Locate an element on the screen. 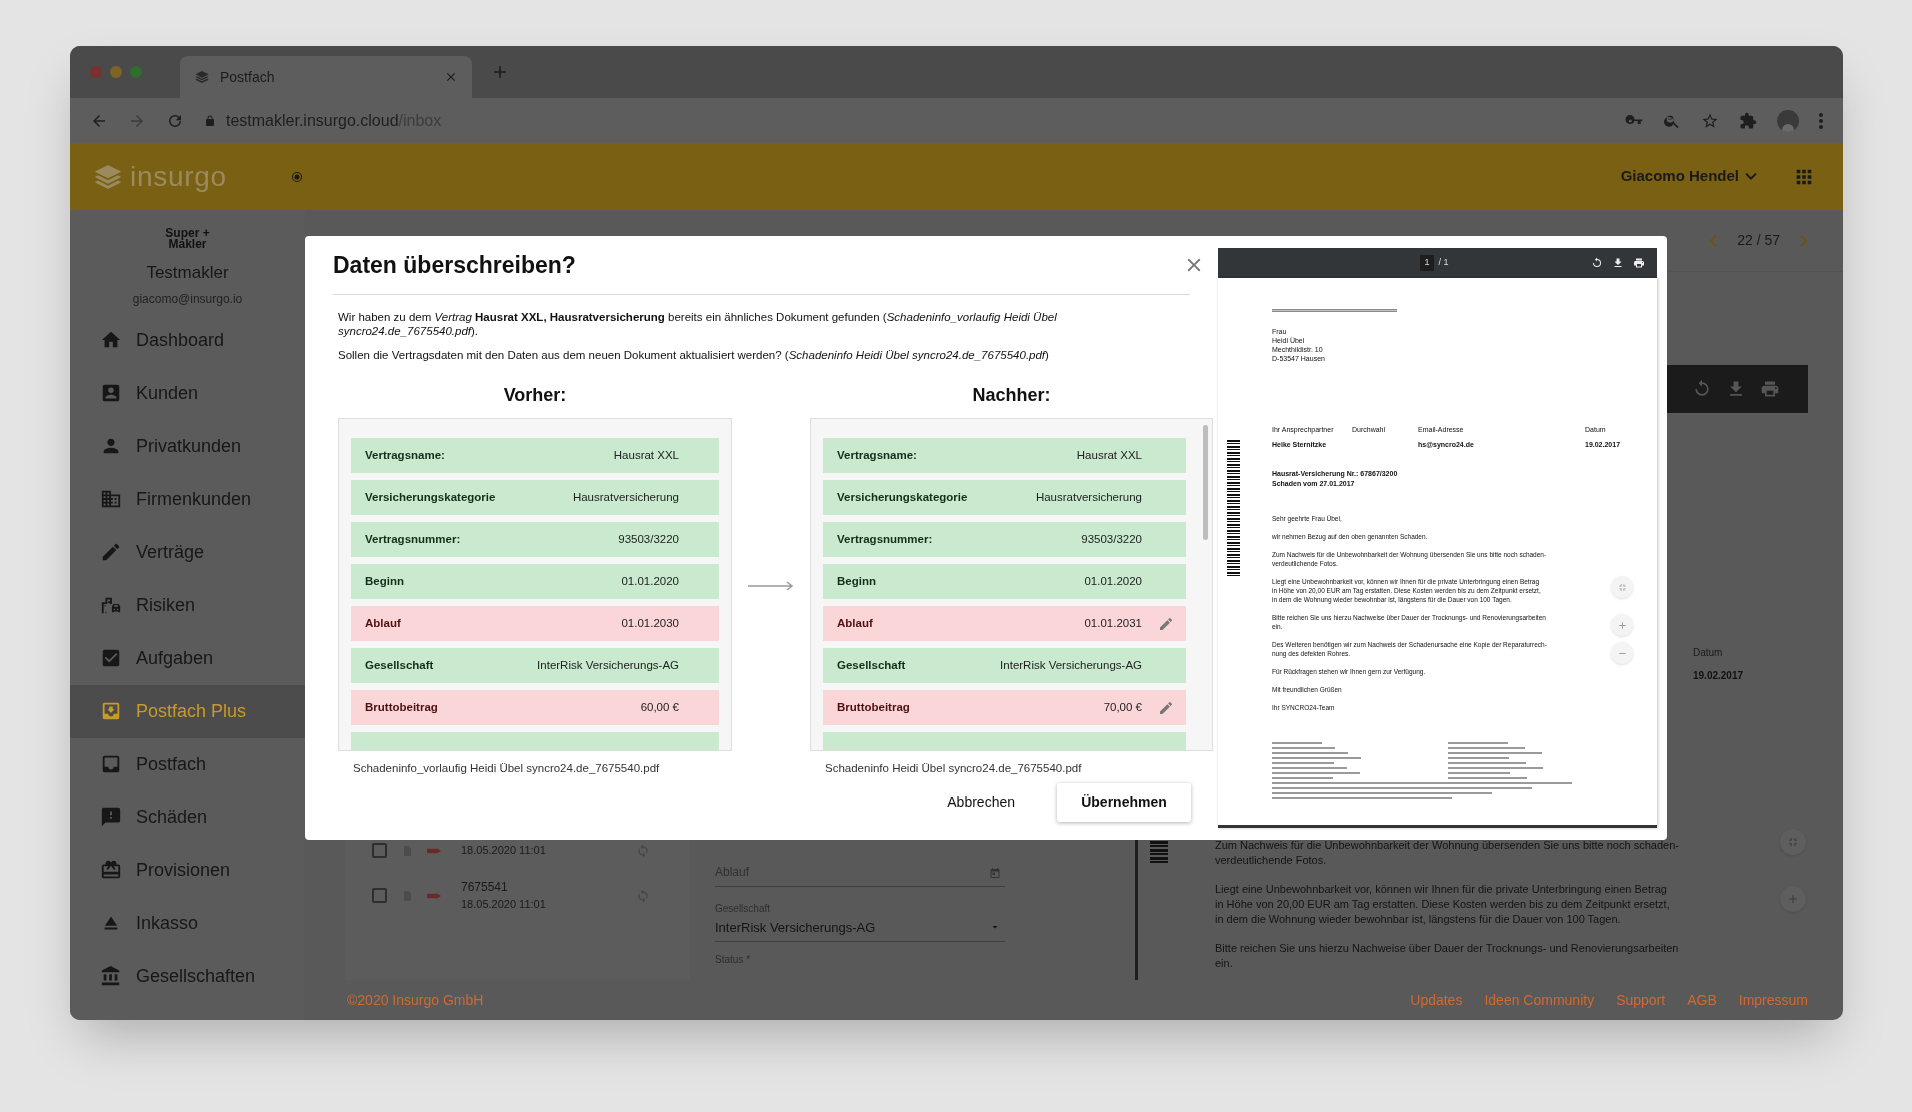 The width and height of the screenshot is (1912, 1112). letter-paragraph: Liegt eine Unbewohnbarkeit vor, können wir Ihnen für die private Unterbringung einen Betrag in Höhe von 20,00 EUR am Tag erstatten. Diese Kosten werden bis zu dem Zeitpunkt ersetzt, in dem die Wohnung wieder bewohnbar ist, längstens für die Dauer von 100 Tagen. is located at coordinates (1442, 904).